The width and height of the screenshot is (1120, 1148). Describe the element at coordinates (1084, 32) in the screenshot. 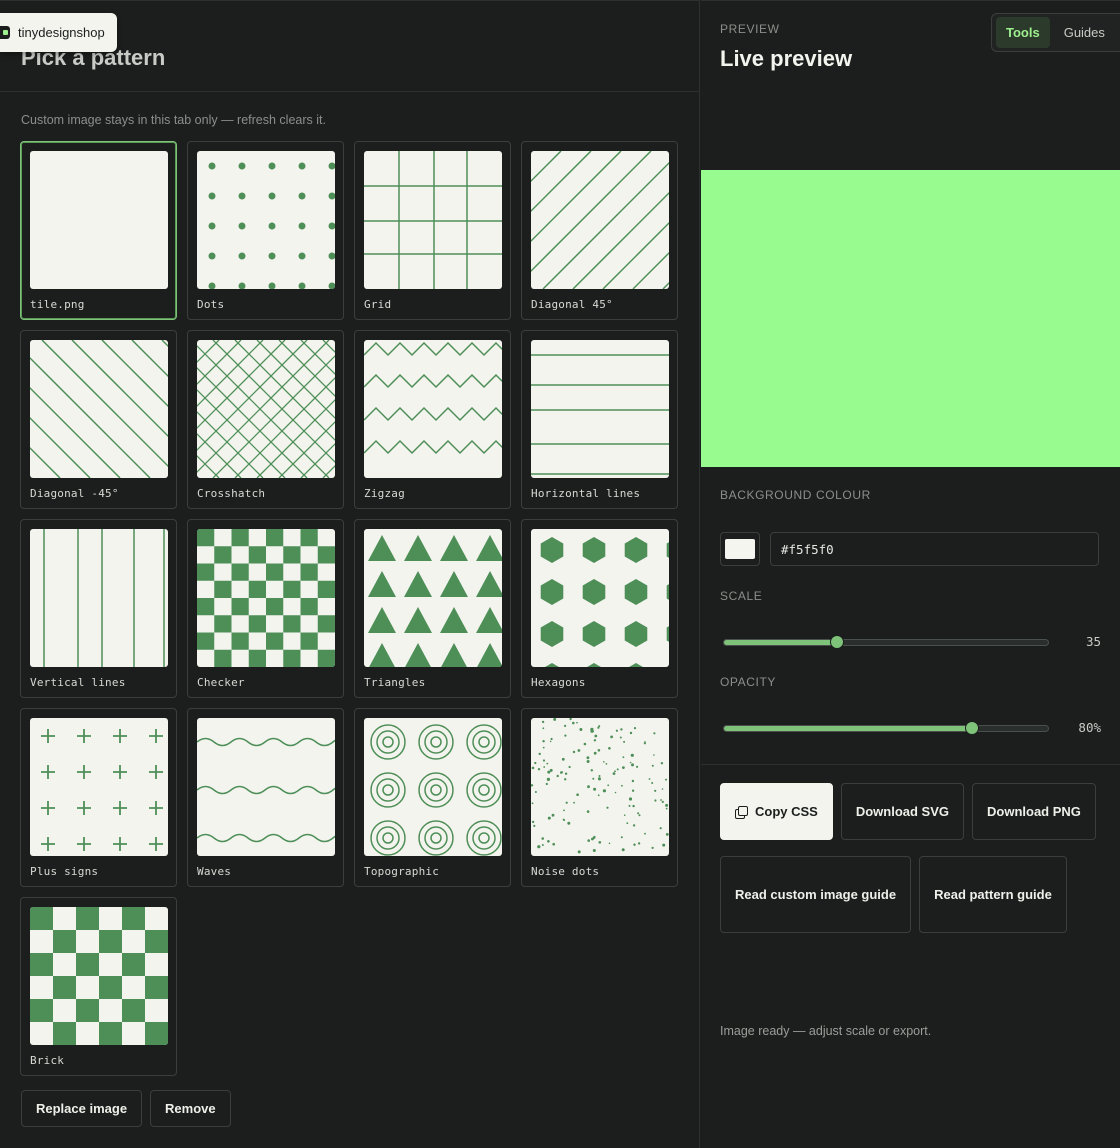

I see `nav-tab-guides: Guides` at that location.